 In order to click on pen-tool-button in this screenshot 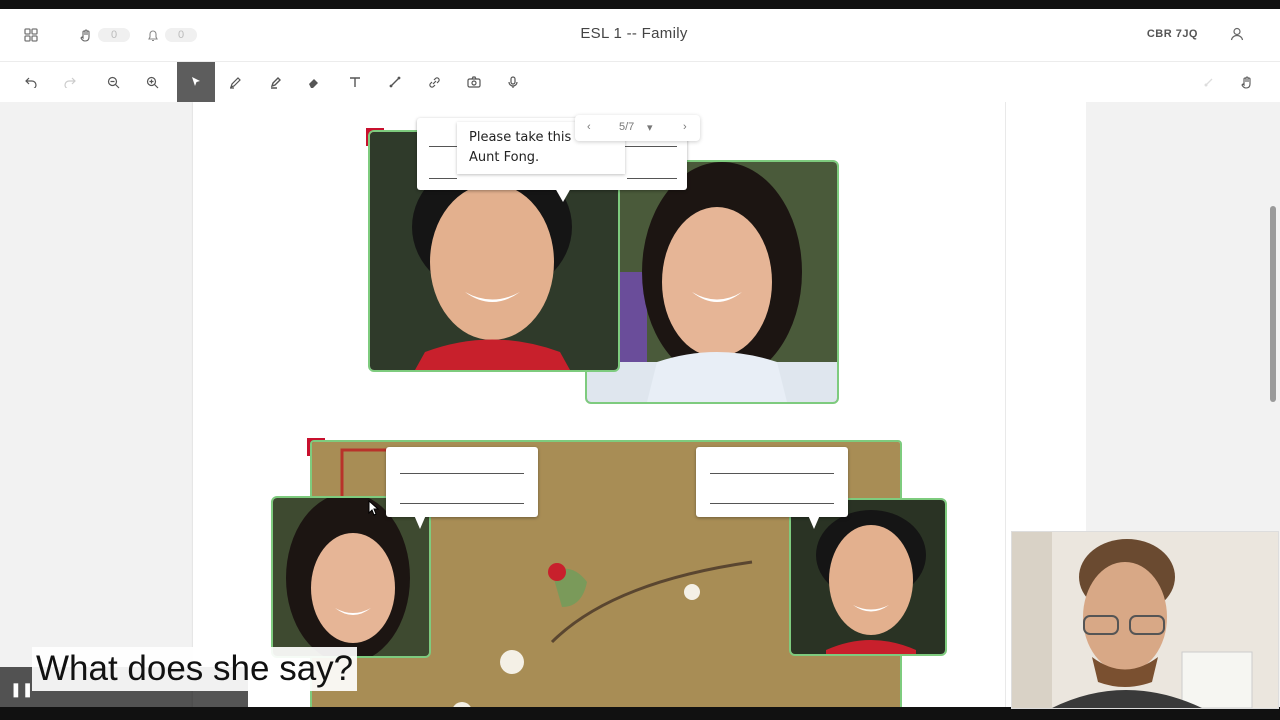, I will do `click(235, 82)`.